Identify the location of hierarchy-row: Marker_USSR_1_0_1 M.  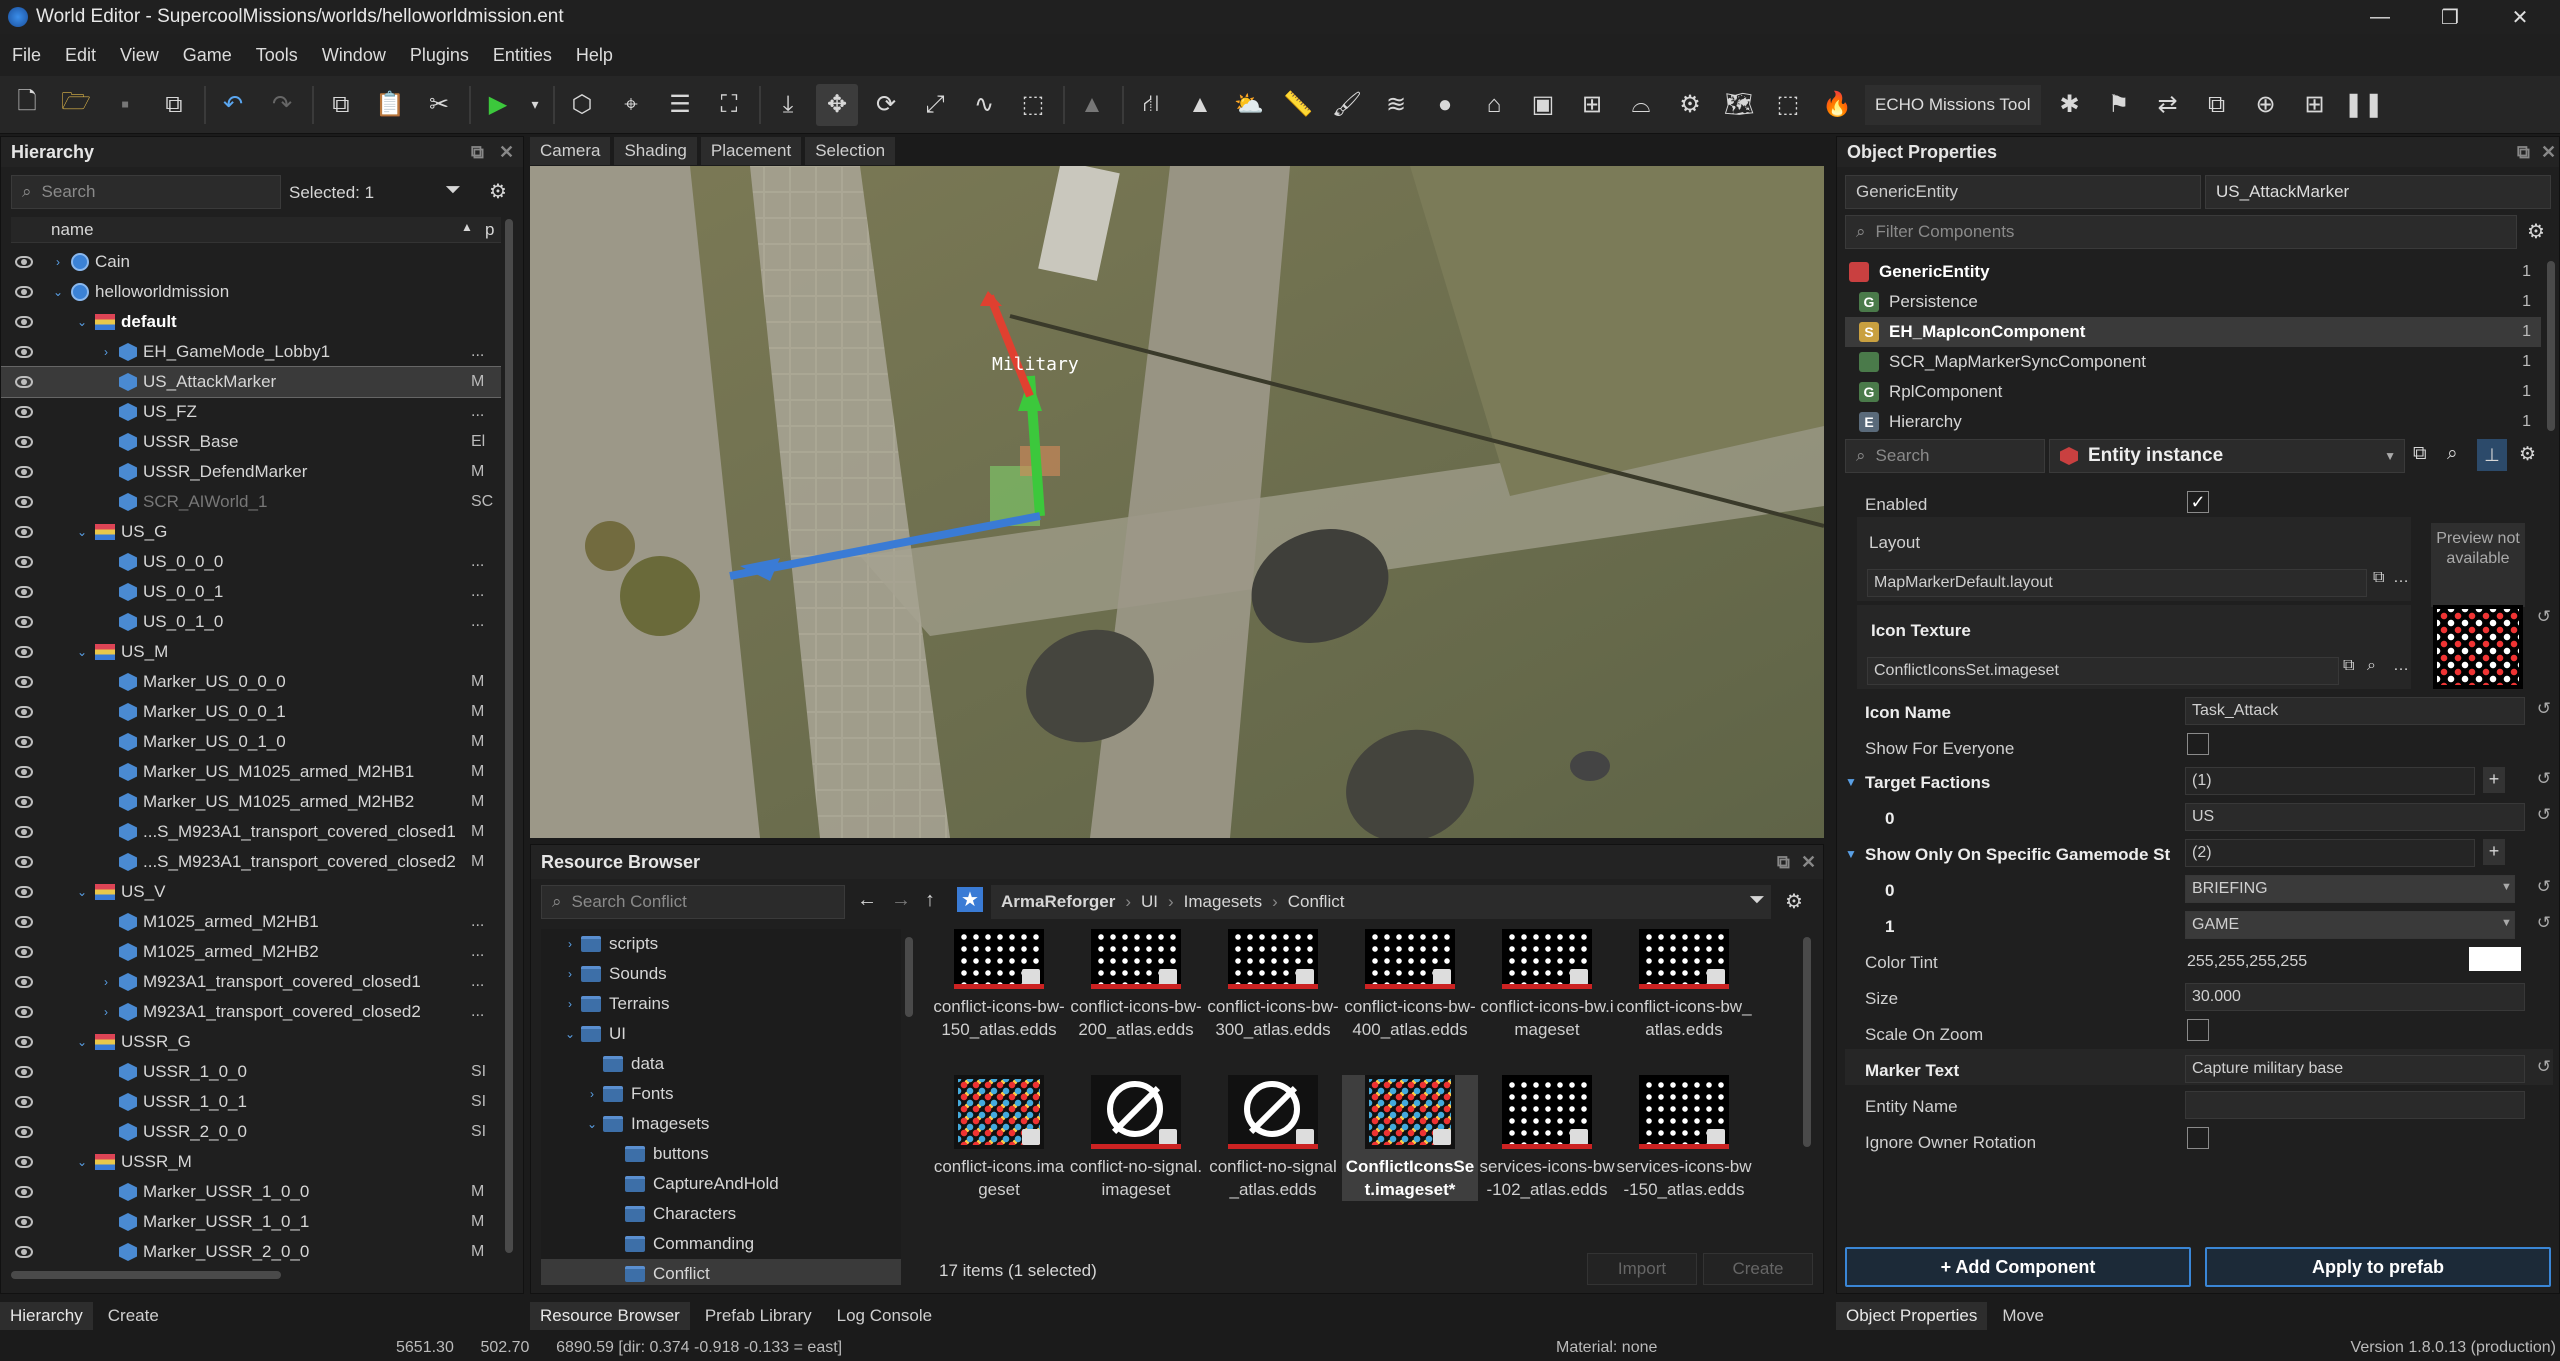
(251, 1222).